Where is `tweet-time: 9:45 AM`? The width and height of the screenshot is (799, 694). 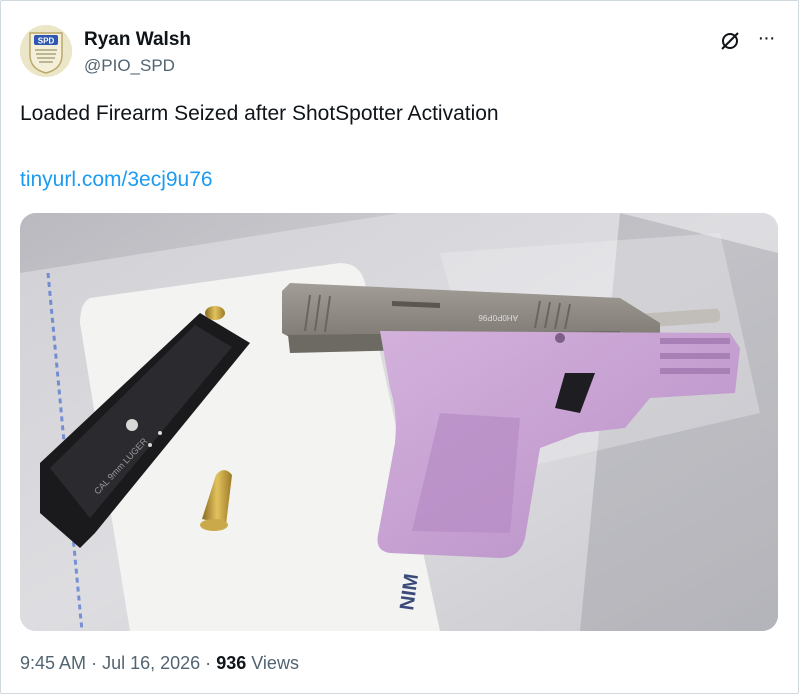 tweet-time: 9:45 AM is located at coordinates (53, 663).